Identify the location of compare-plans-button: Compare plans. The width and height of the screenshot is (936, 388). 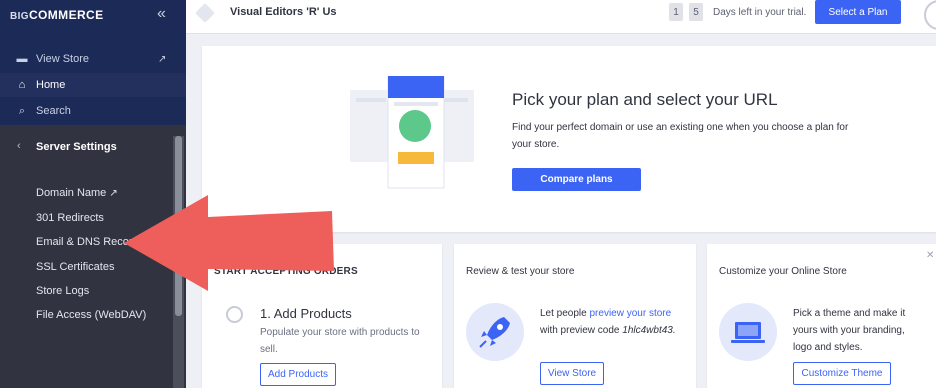
(576, 179).